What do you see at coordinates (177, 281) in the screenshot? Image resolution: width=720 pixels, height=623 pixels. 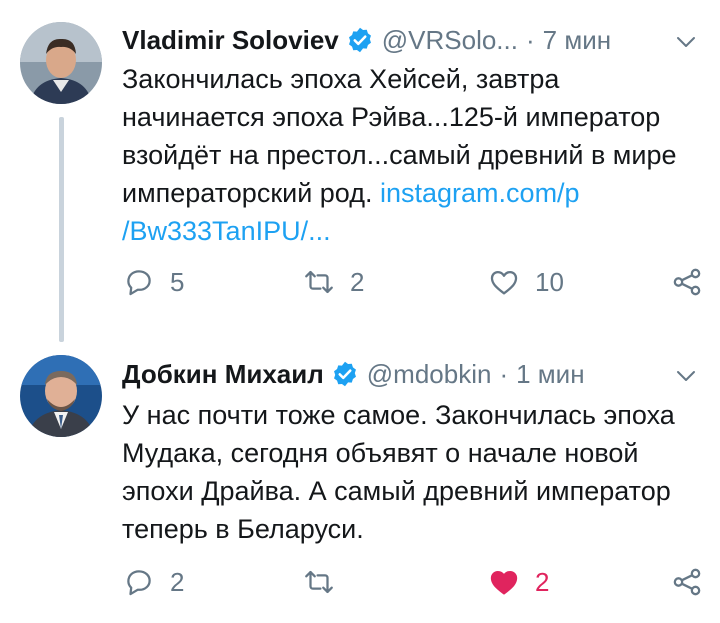 I see `reply-count: 5` at bounding box center [177, 281].